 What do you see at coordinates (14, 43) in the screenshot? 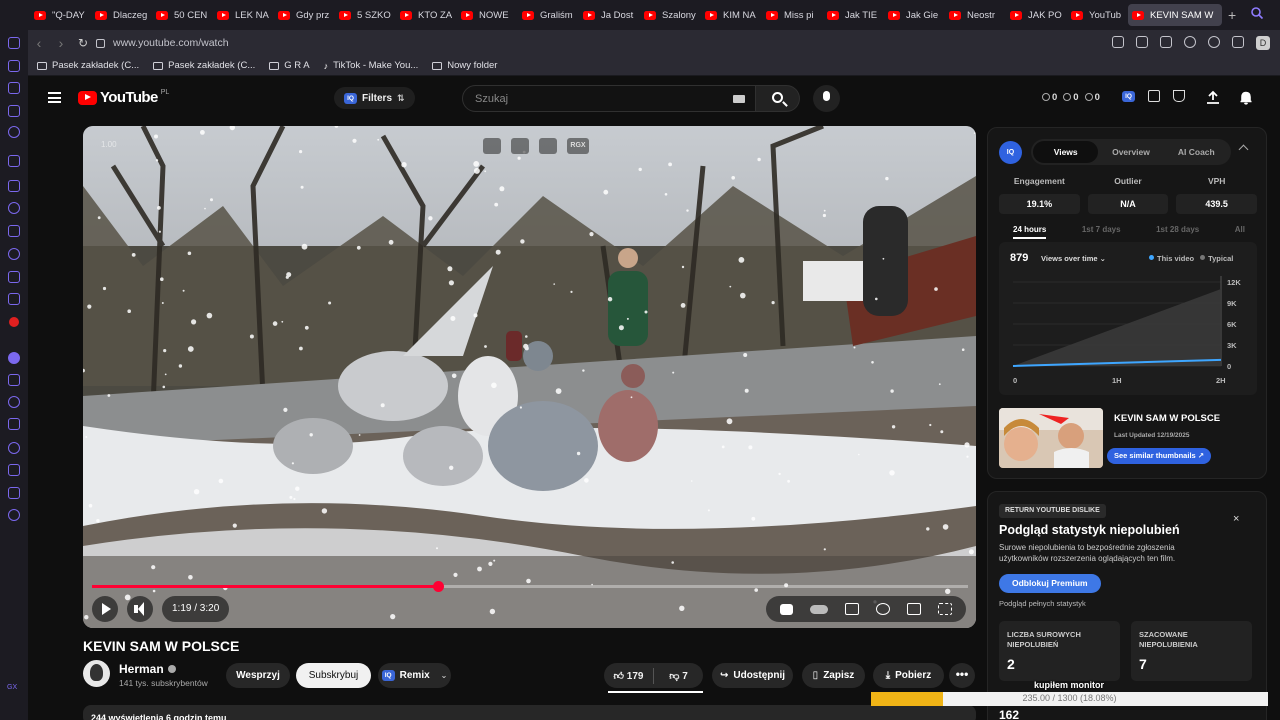
I see `home-icon` at bounding box center [14, 43].